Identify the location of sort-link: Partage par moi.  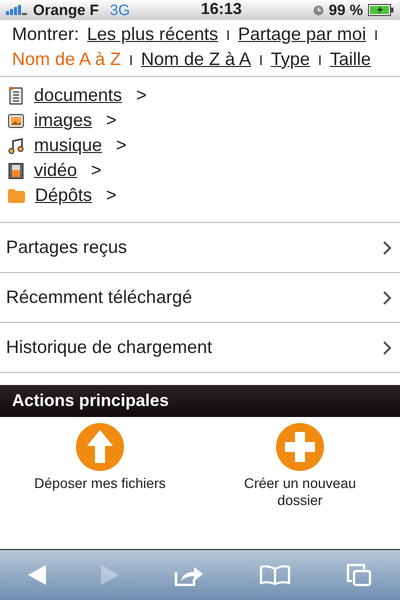
(302, 34).